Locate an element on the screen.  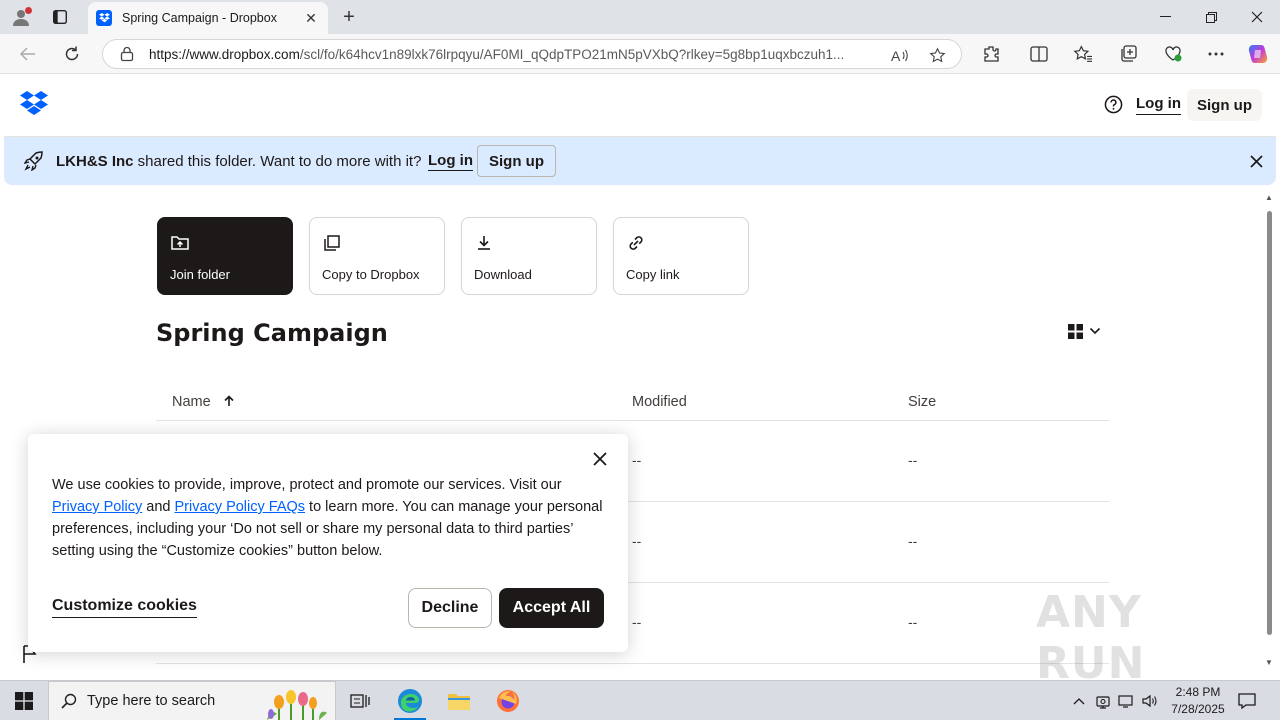
edge-icon is located at coordinates (410, 701).